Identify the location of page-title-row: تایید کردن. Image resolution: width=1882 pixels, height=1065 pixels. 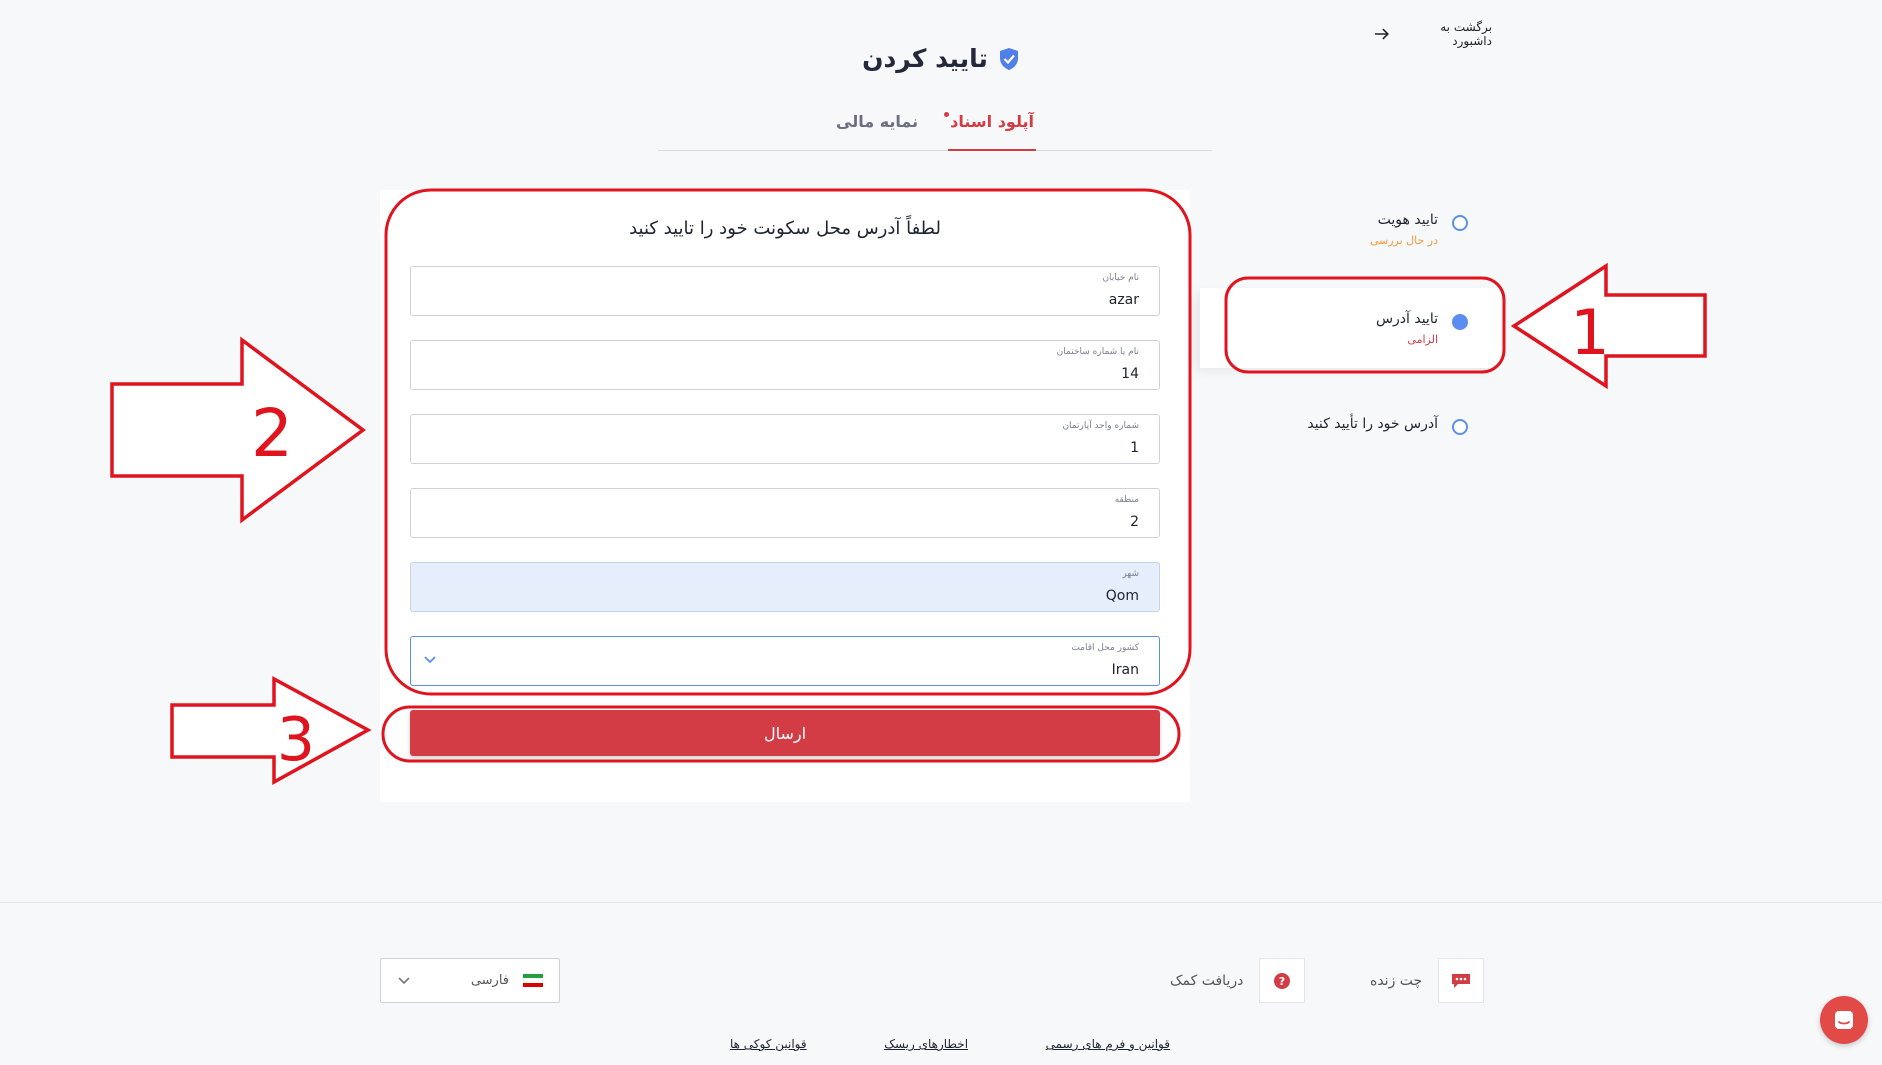
(941, 58).